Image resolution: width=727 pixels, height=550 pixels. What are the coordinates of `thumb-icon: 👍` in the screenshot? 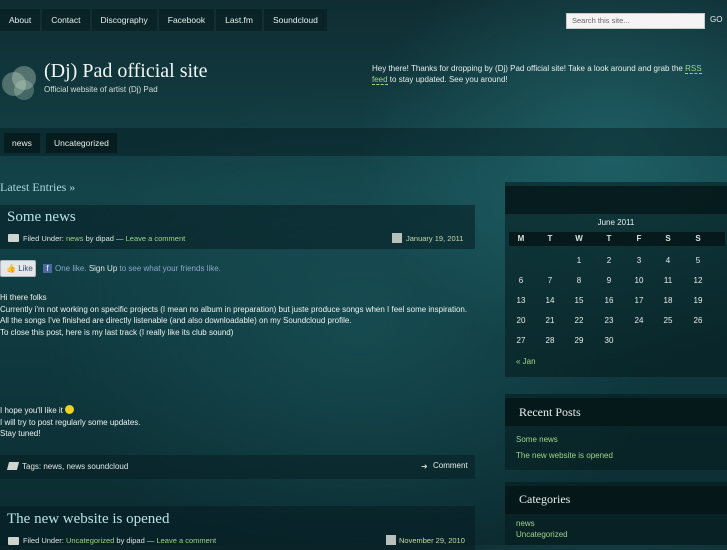 It's located at (11, 268).